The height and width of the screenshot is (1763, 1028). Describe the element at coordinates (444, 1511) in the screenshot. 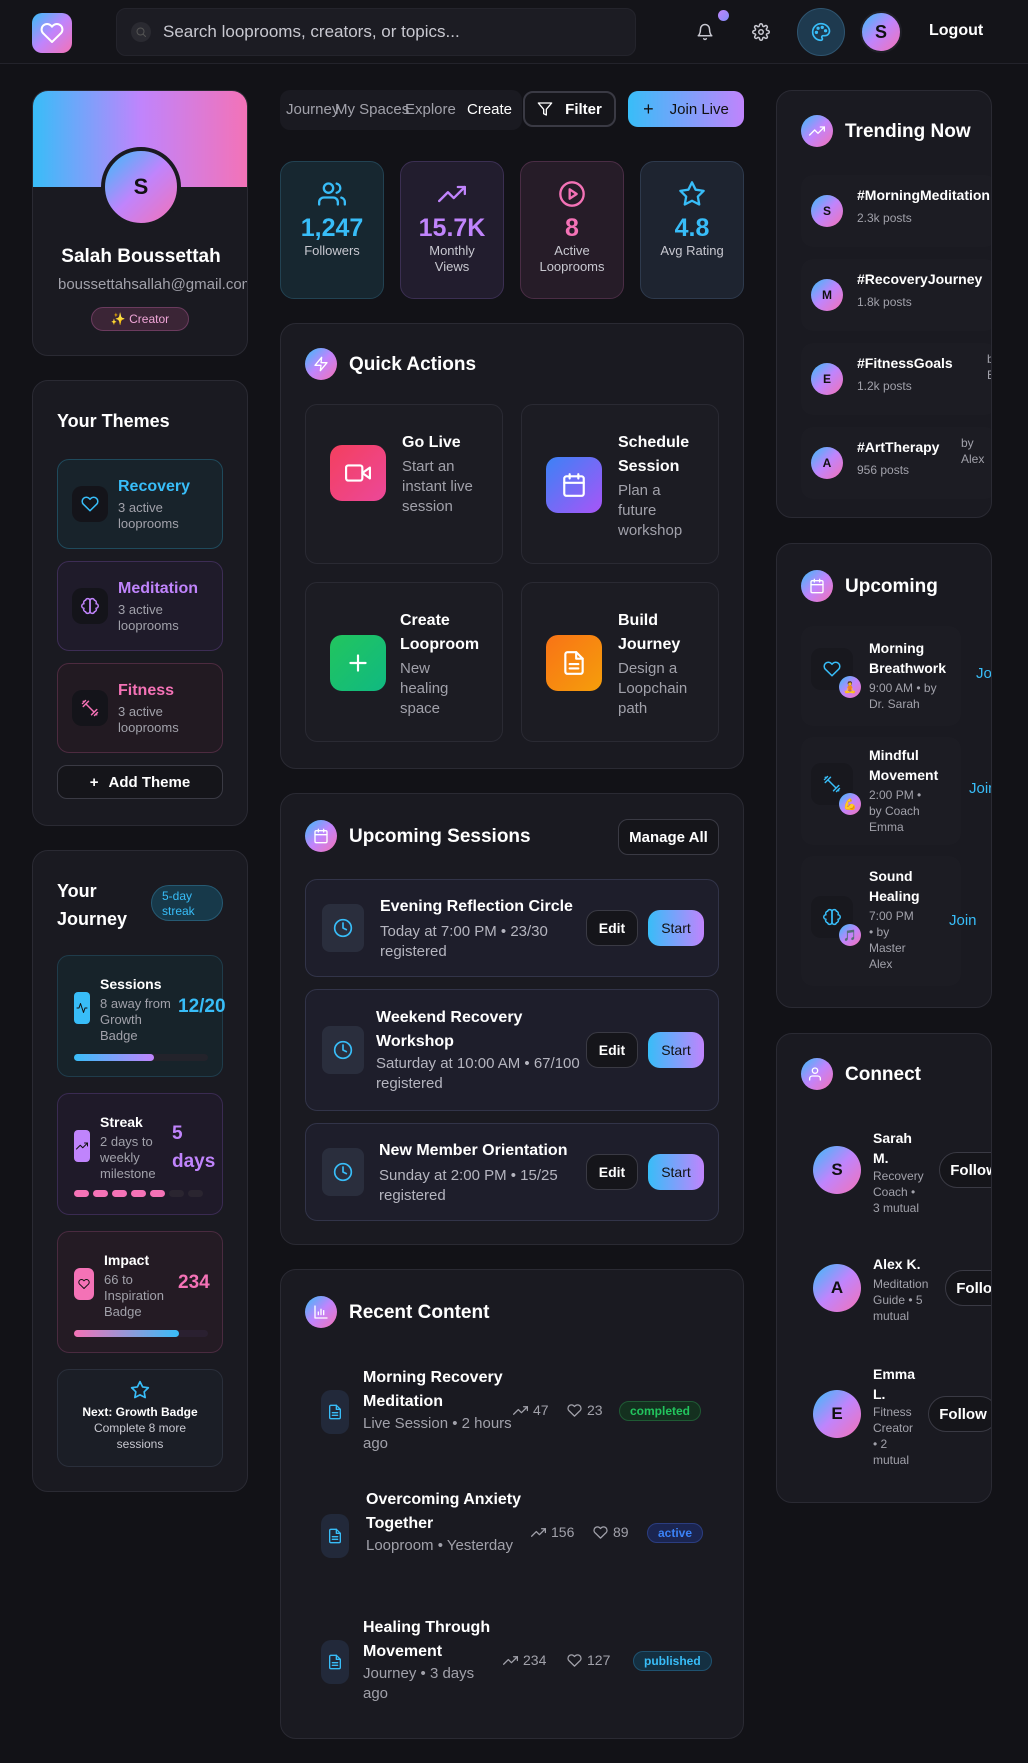

I see `content-title: Overcoming Anxiety Together` at that location.